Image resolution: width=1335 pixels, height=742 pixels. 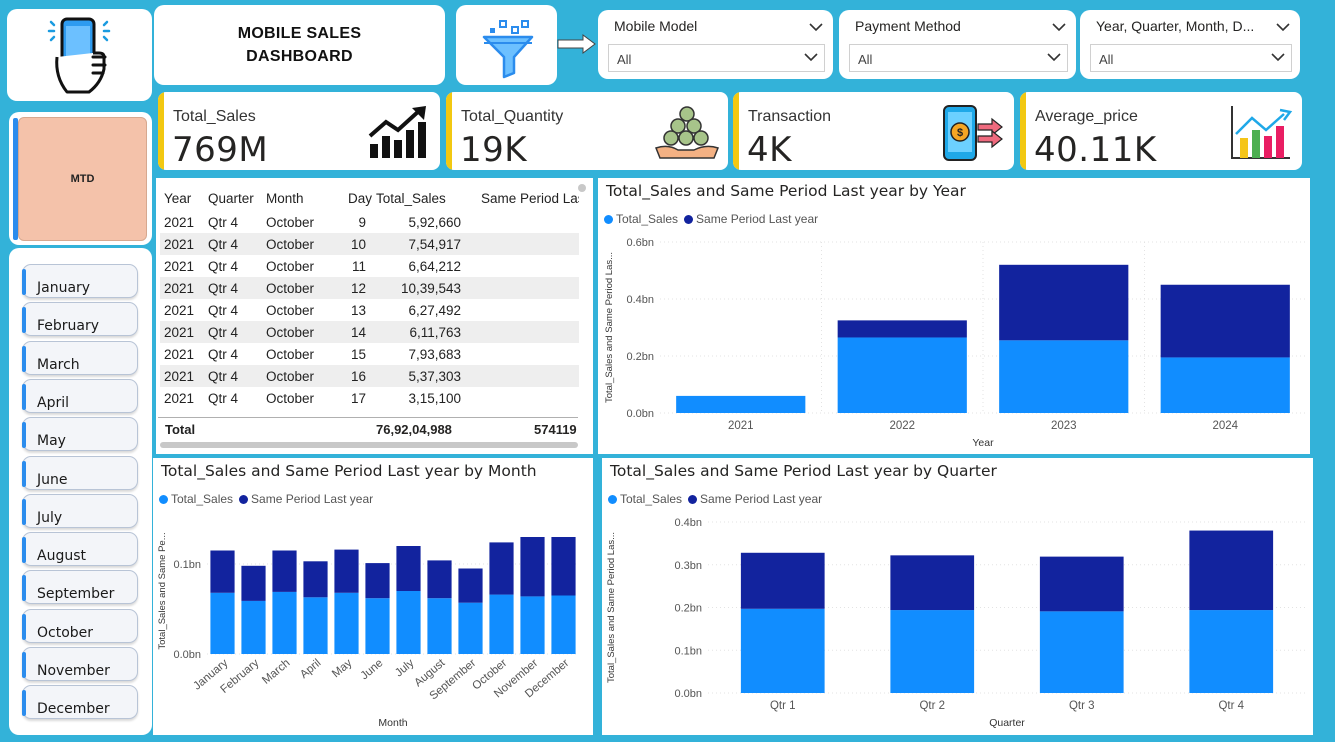 What do you see at coordinates (397, 132) in the screenshot?
I see `trend-up-chart-icon` at bounding box center [397, 132].